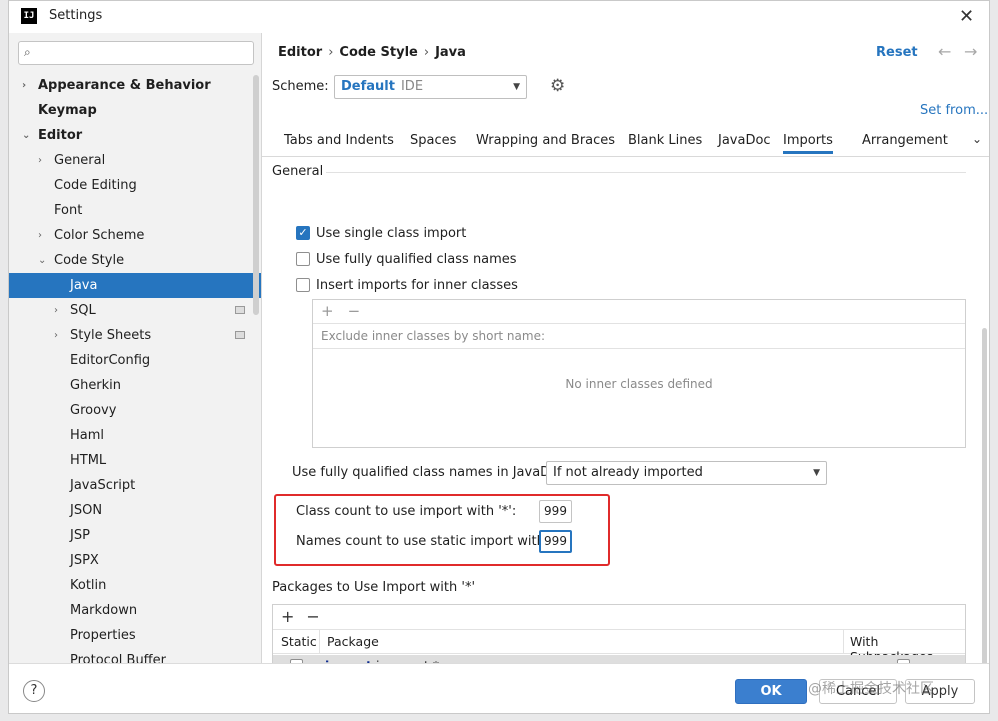 The image size is (998, 721). Describe the element at coordinates (135, 260) in the screenshot. I see `sidebar-item: ⌄ Code Style` at that location.